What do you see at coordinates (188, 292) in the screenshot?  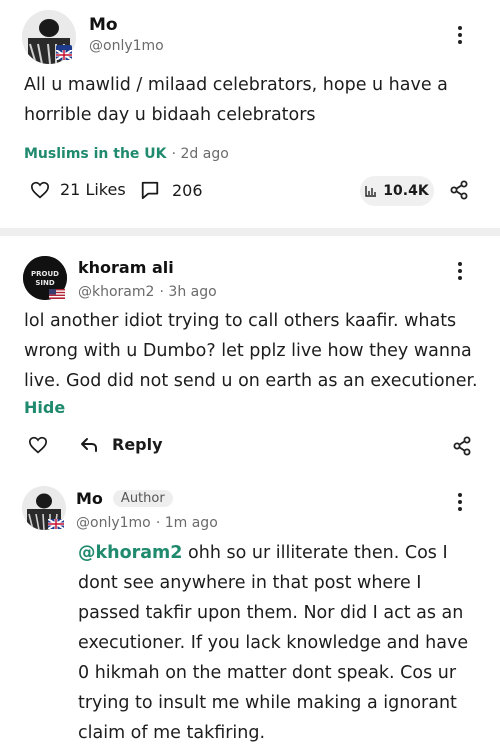 I see `comment1-time: · 3h ago` at bounding box center [188, 292].